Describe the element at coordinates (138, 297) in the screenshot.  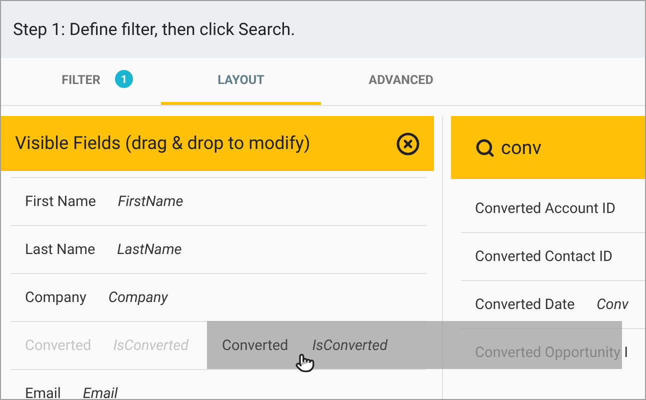
I see `field-api-name: Company` at that location.